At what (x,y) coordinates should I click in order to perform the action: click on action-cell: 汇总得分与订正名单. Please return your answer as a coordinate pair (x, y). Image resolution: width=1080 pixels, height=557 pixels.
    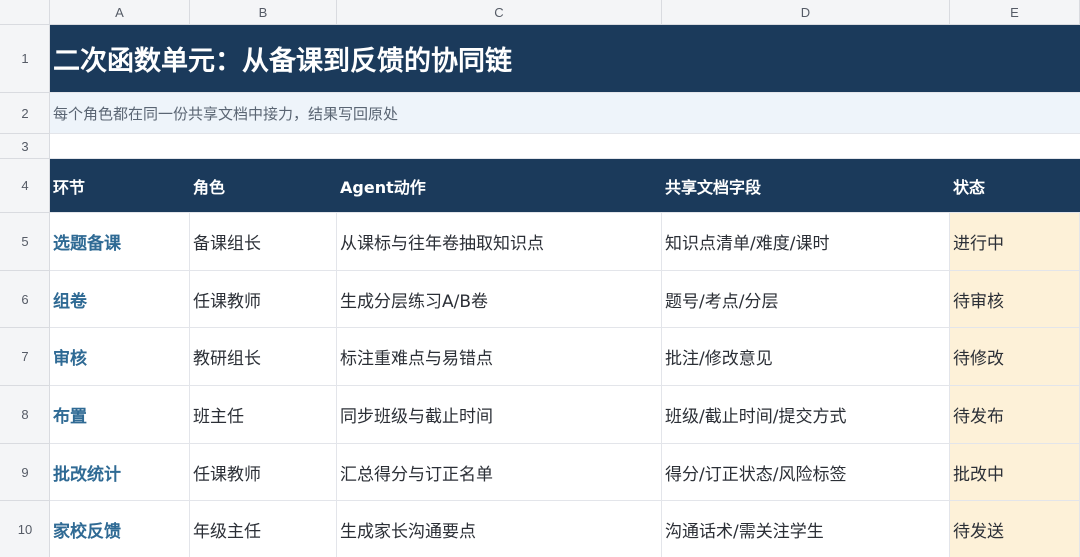
    Looking at the image, I should click on (499, 472).